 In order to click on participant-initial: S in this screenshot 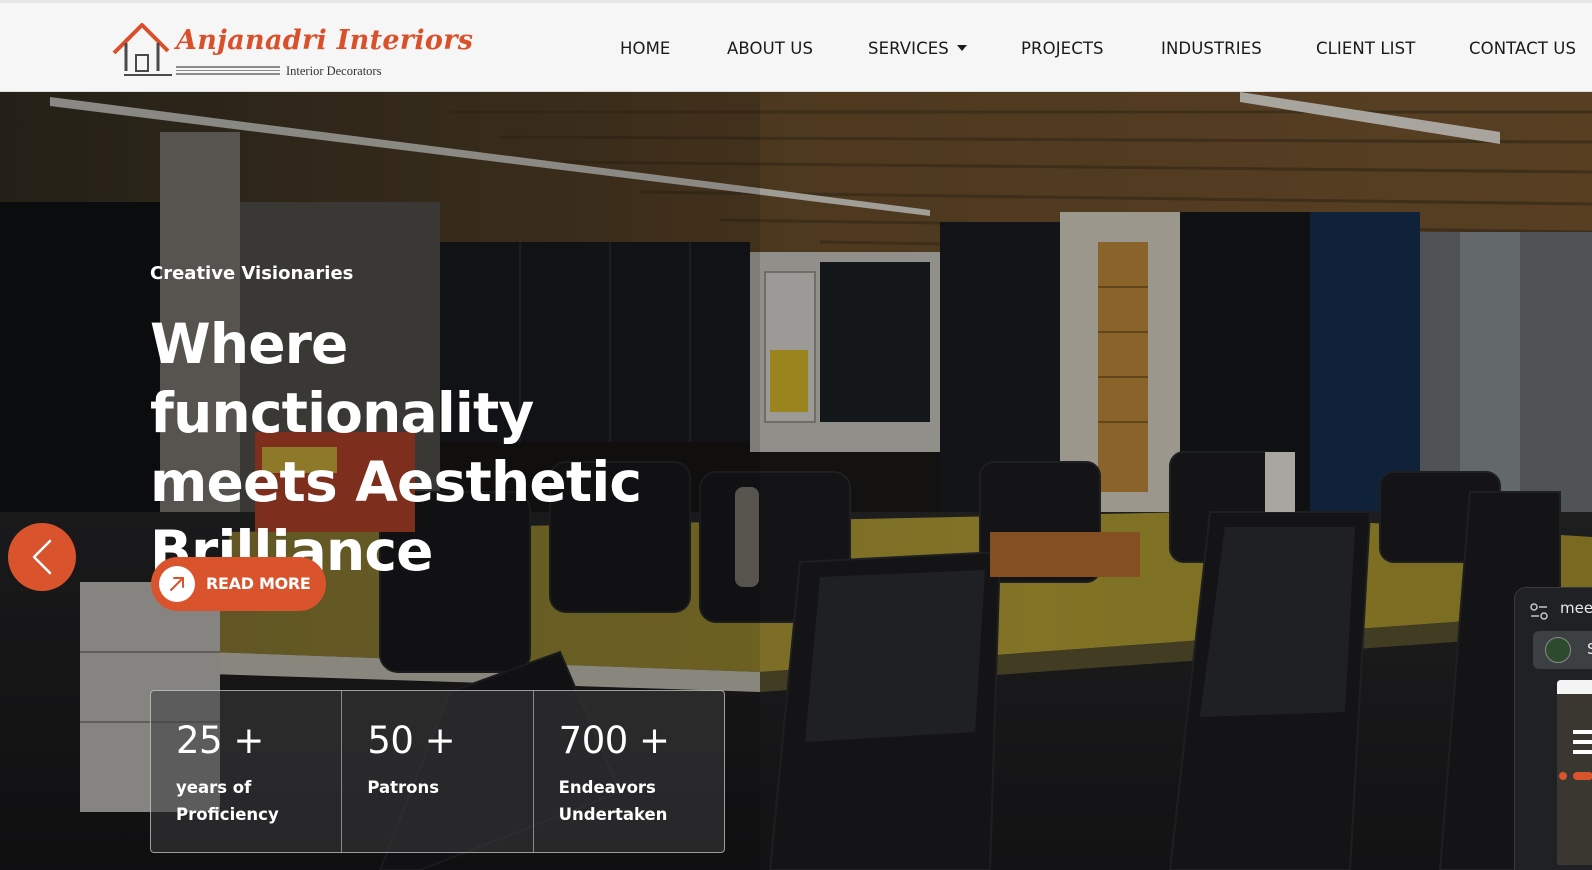, I will do `click(1589, 649)`.